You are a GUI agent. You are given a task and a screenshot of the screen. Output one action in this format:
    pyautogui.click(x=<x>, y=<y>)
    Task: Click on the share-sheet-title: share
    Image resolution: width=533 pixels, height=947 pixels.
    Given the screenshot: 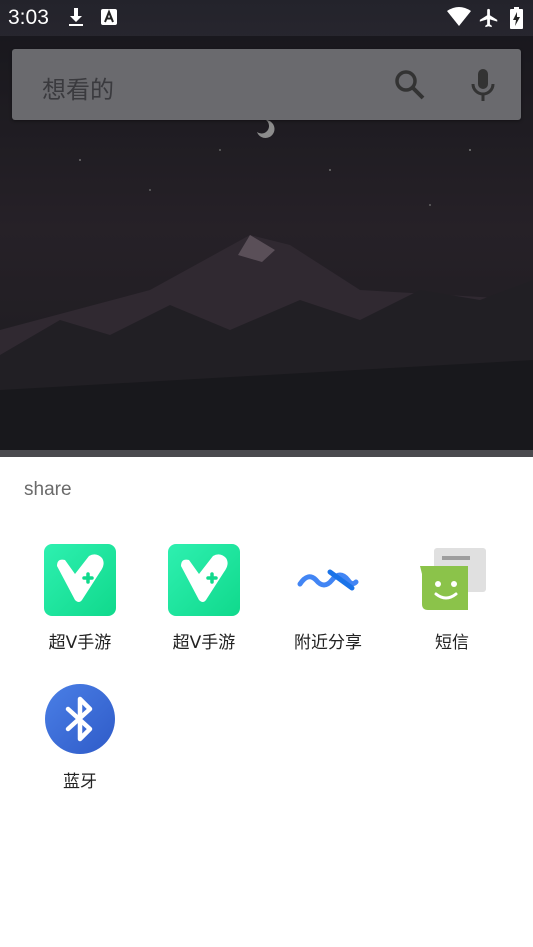 What is the action you would take?
    pyautogui.click(x=48, y=489)
    